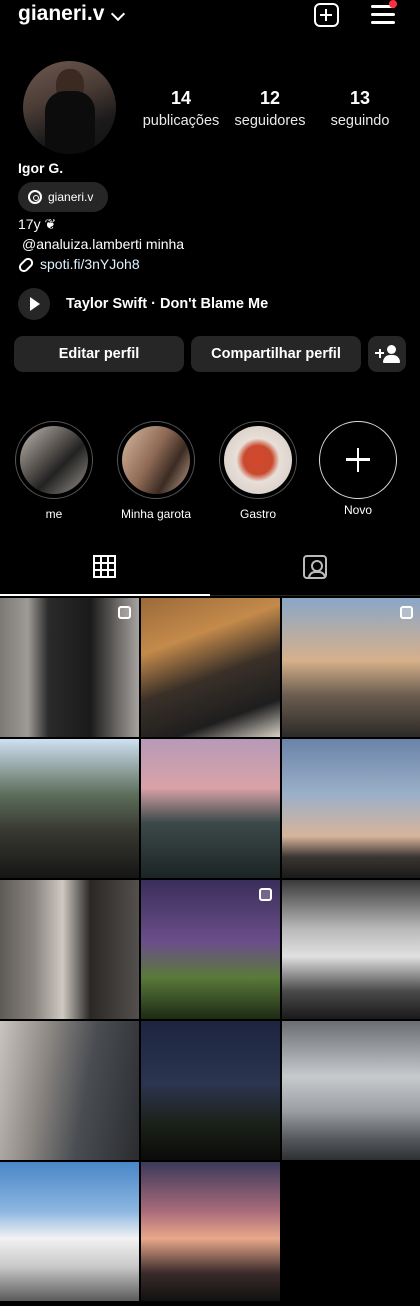  Describe the element at coordinates (210, 17) in the screenshot. I see `top-bar: gianeri.v` at that location.